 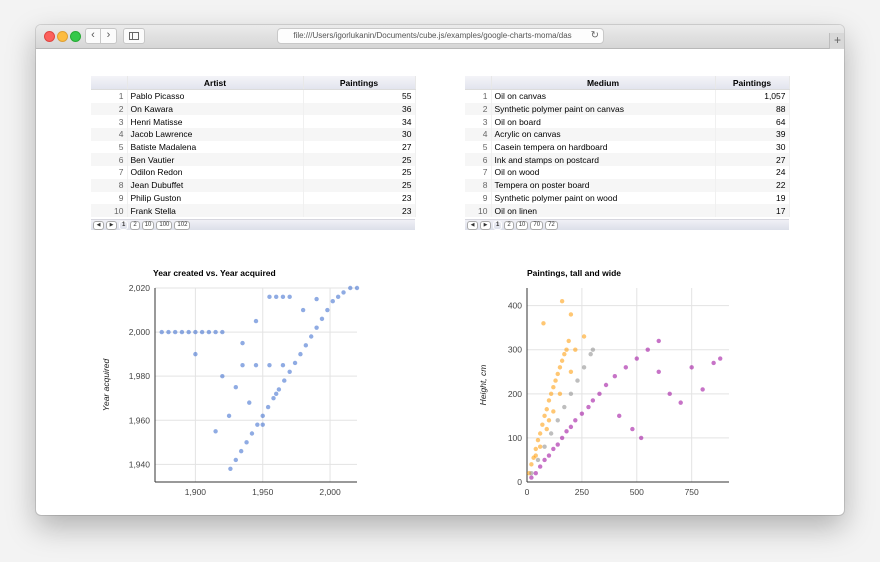 I want to click on table-row: 2 On Kawara 36, so click(x=253, y=109).